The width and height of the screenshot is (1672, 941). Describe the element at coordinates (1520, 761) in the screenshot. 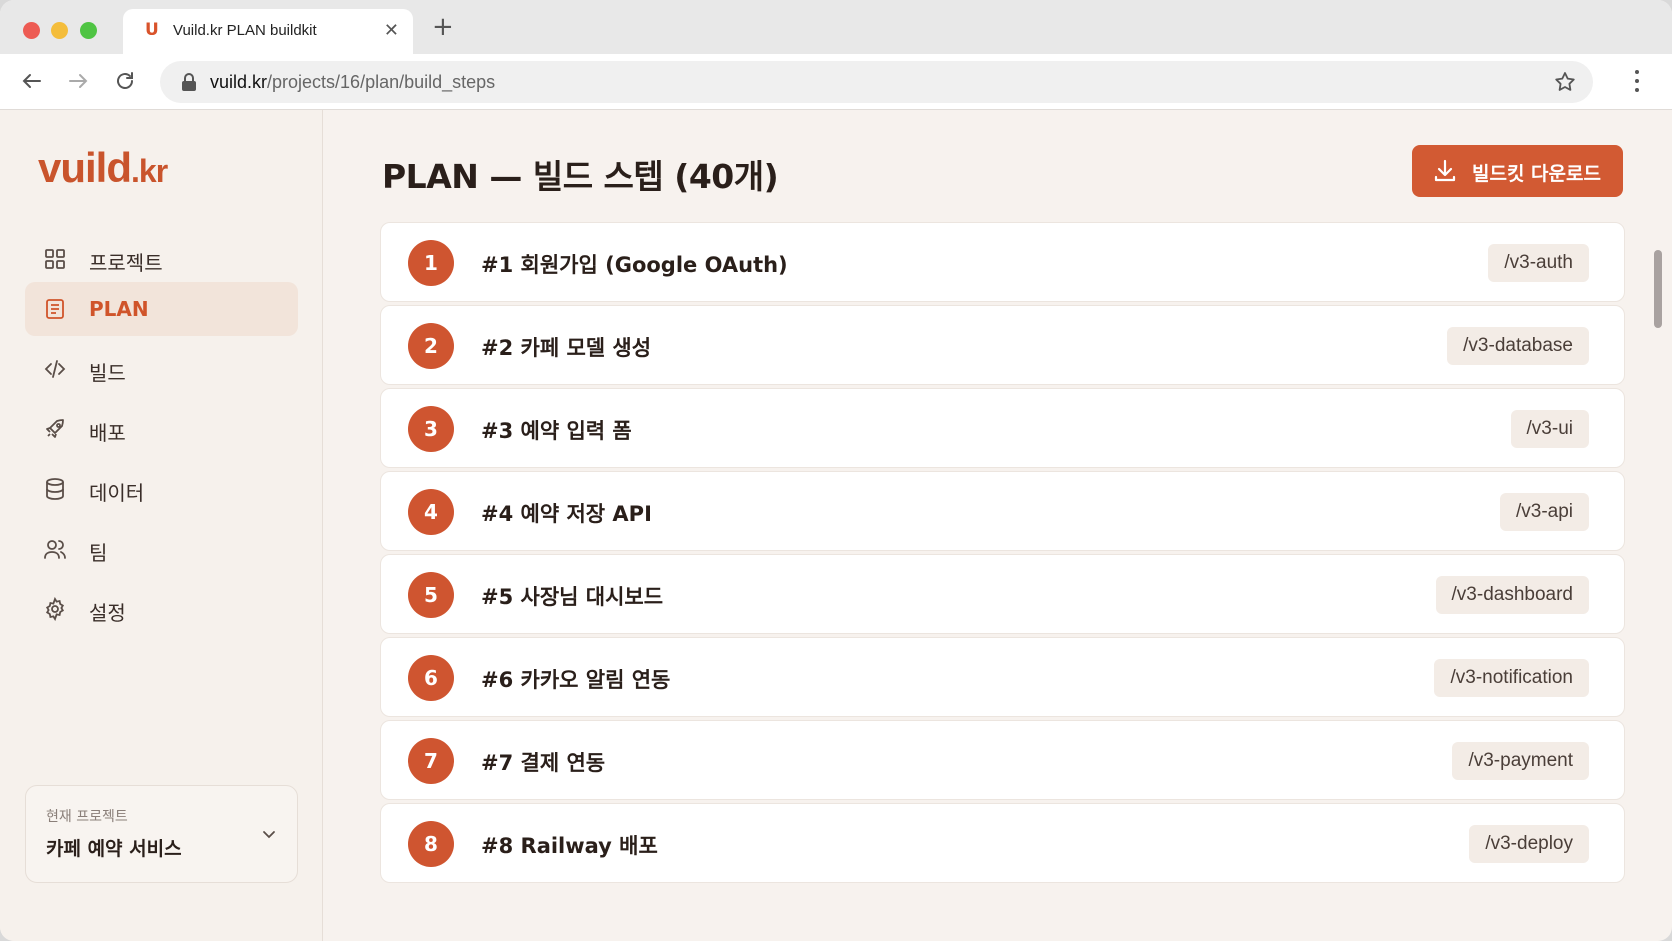

I see `step-command-tag: /v3-payment` at that location.